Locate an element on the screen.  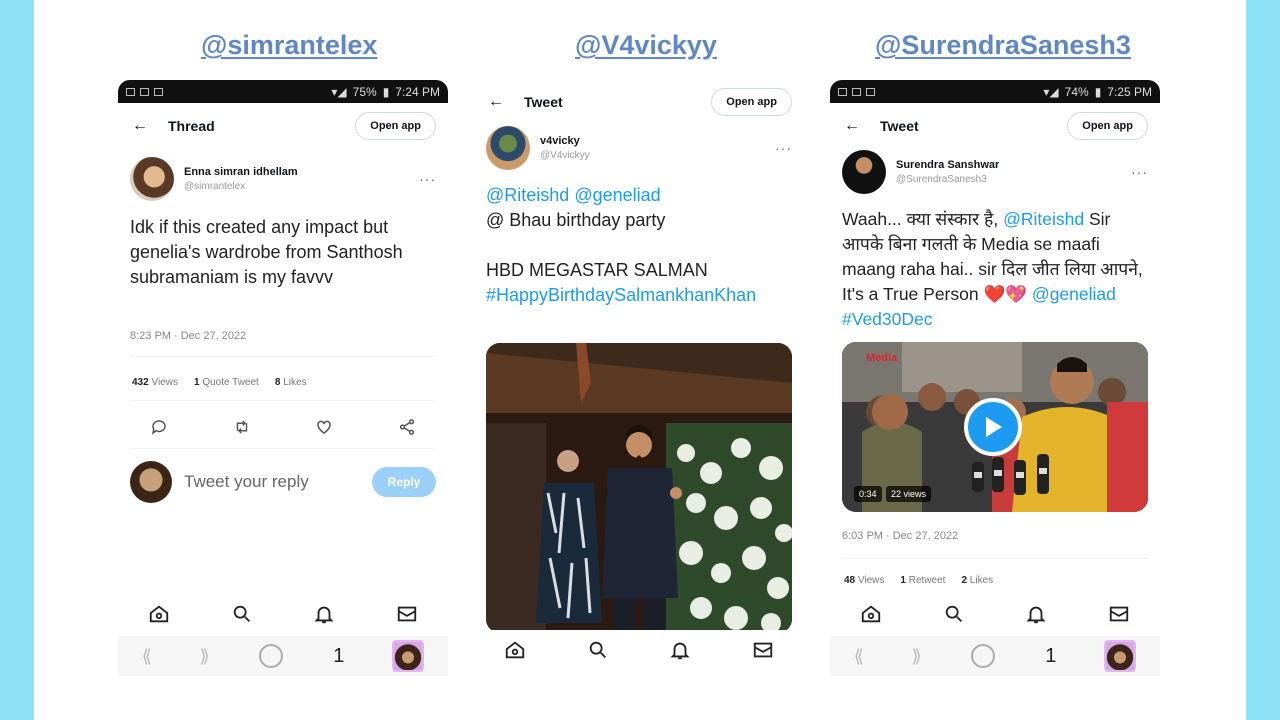
author-handle: @simrantelex is located at coordinates (301, 186).